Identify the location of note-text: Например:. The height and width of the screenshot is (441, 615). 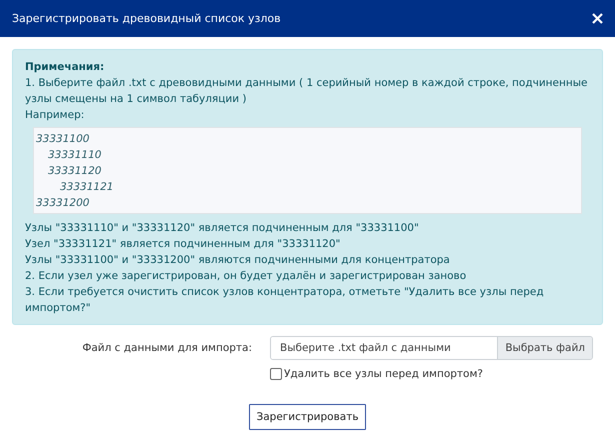
(55, 115).